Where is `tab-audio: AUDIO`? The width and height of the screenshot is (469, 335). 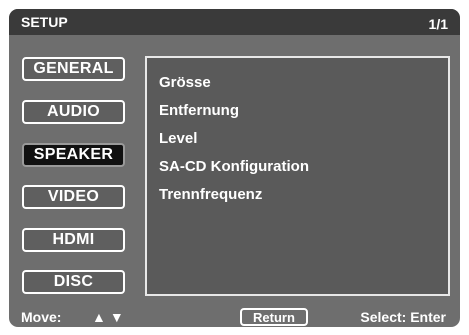 tab-audio: AUDIO is located at coordinates (73, 112).